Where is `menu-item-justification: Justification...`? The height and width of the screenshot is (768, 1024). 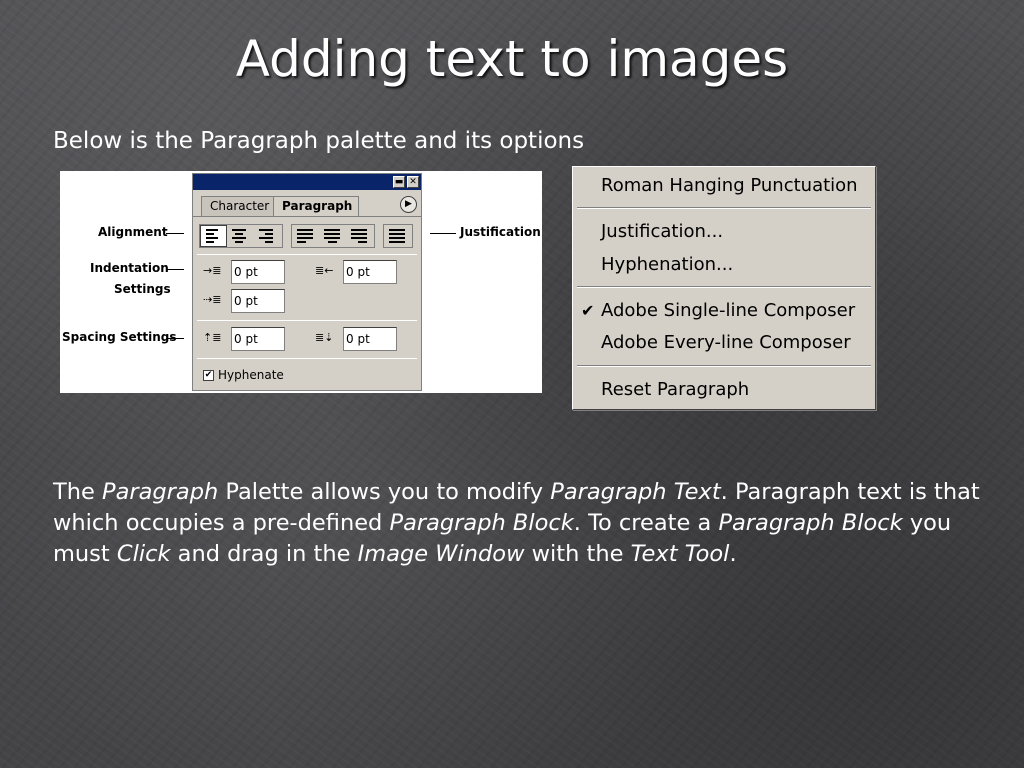 menu-item-justification: Justification... is located at coordinates (662, 231).